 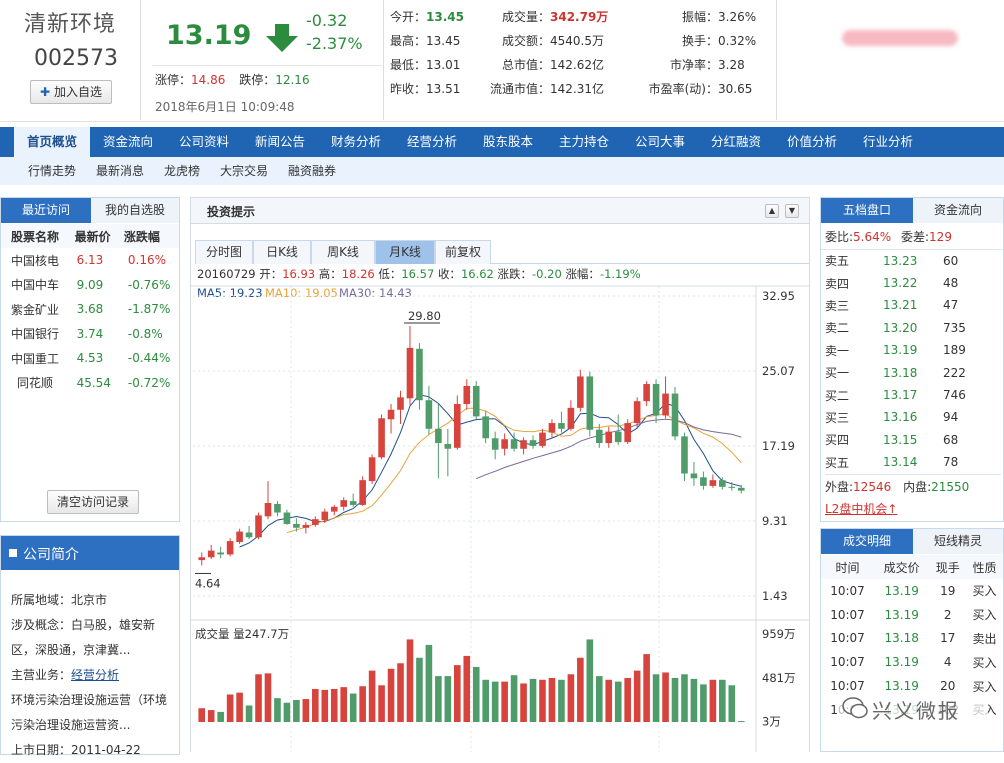 What do you see at coordinates (35, 236) in the screenshot?
I see `column-header: 股票名称` at bounding box center [35, 236].